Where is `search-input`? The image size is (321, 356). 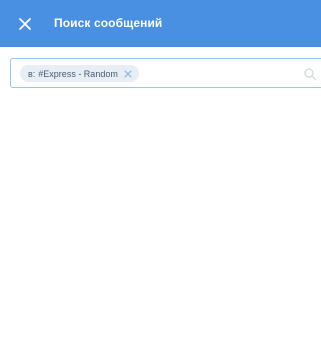
search-input is located at coordinates (233, 74).